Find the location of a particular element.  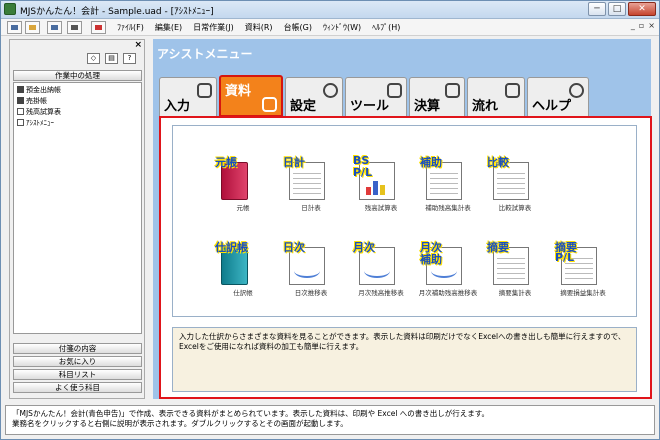

tab-reports: 資料 is located at coordinates (251, 96).